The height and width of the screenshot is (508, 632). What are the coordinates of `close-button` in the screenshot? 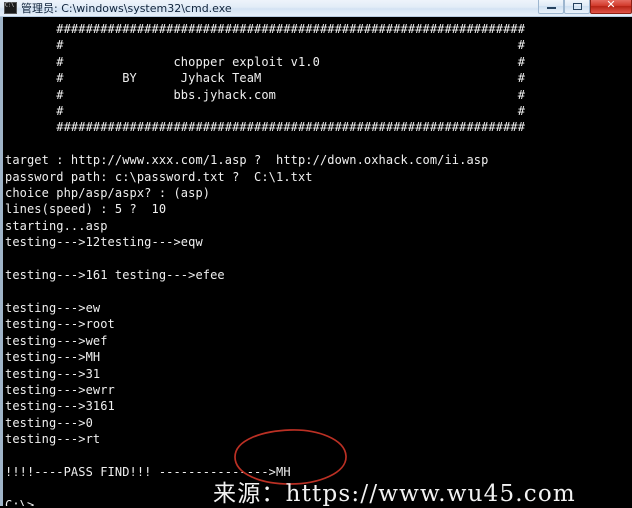 It's located at (611, 7).